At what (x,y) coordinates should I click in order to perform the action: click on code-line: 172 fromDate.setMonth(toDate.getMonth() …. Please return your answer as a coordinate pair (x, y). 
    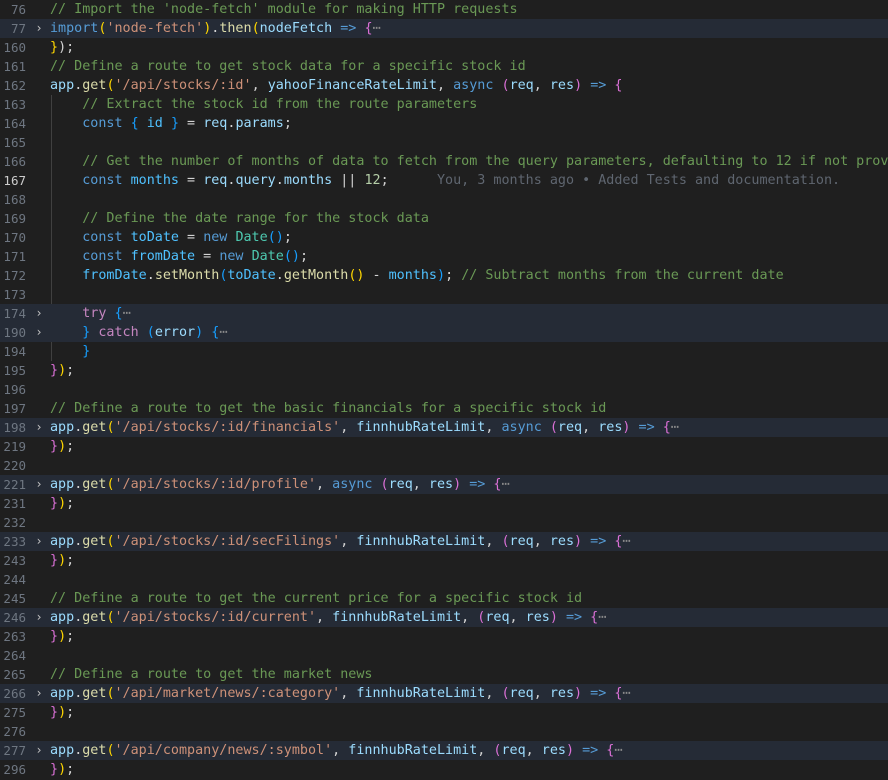
    Looking at the image, I should click on (444, 275).